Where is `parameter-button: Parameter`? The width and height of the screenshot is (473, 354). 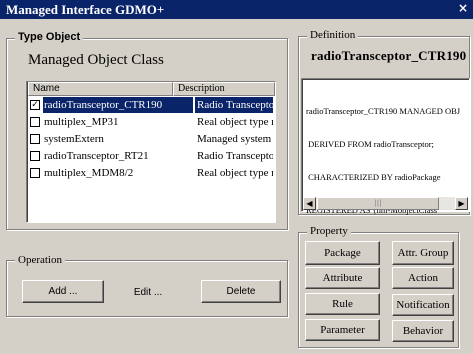
parameter-button: Parameter is located at coordinates (342, 330).